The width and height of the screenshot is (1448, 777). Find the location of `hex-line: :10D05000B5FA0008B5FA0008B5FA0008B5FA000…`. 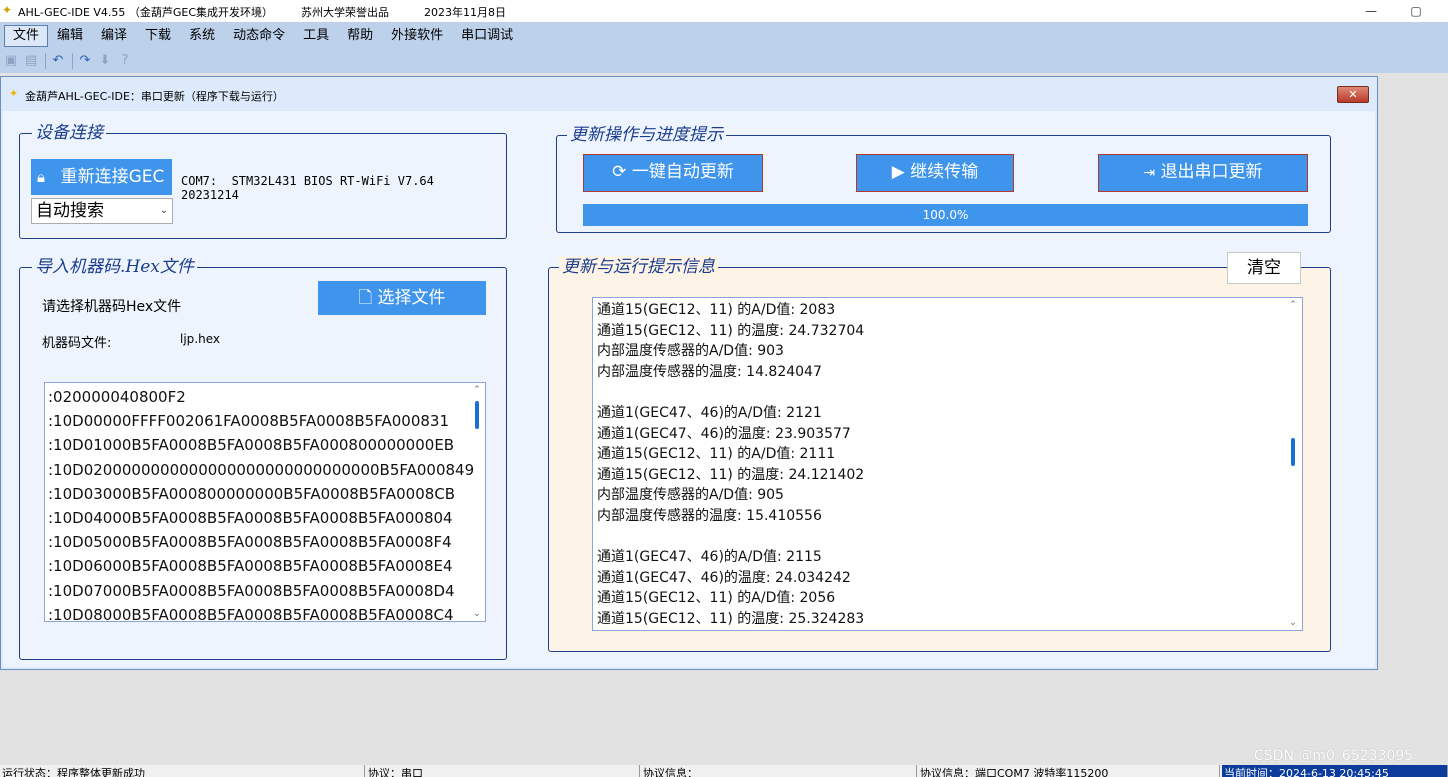

hex-line: :10D05000B5FA0008B5FA0008B5FA0008B5FA000… is located at coordinates (250, 542).